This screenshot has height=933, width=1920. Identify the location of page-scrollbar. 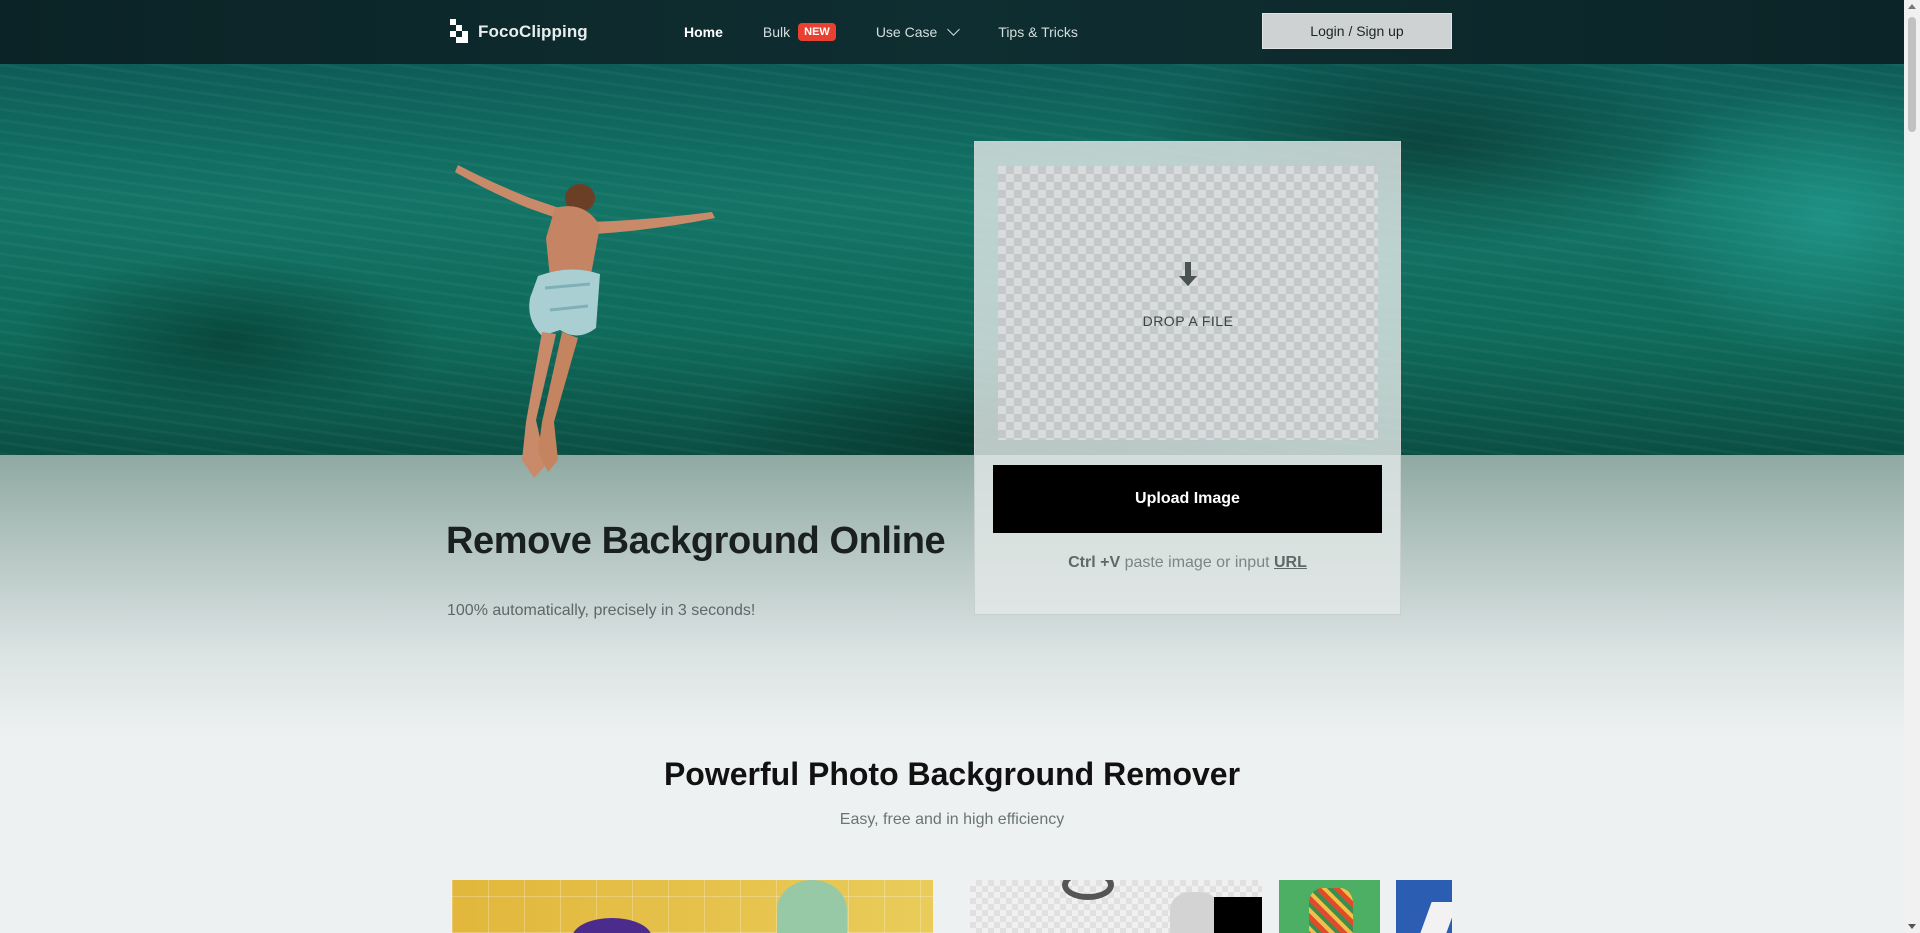
(1912, 466).